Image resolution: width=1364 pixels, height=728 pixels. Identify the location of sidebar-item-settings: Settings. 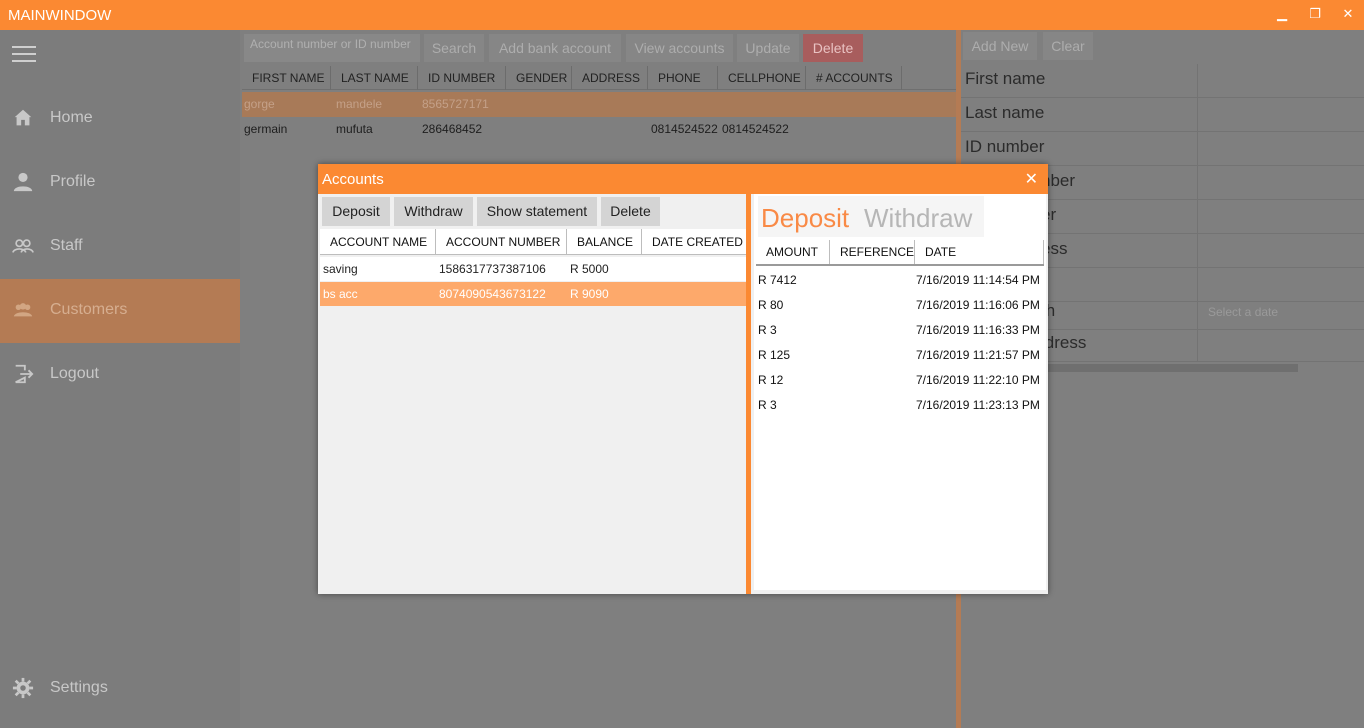
(120, 689).